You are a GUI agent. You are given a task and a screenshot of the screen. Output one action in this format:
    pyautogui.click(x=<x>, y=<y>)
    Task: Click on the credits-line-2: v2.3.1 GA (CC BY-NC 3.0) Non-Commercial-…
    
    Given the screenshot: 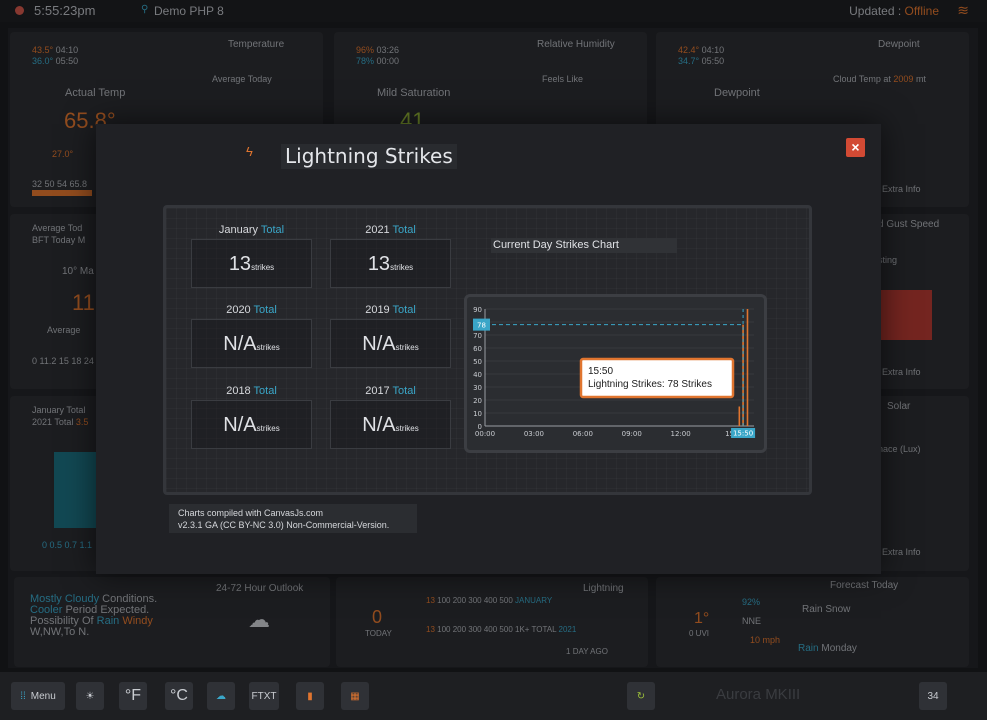 What is the action you would take?
    pyautogui.click(x=284, y=525)
    